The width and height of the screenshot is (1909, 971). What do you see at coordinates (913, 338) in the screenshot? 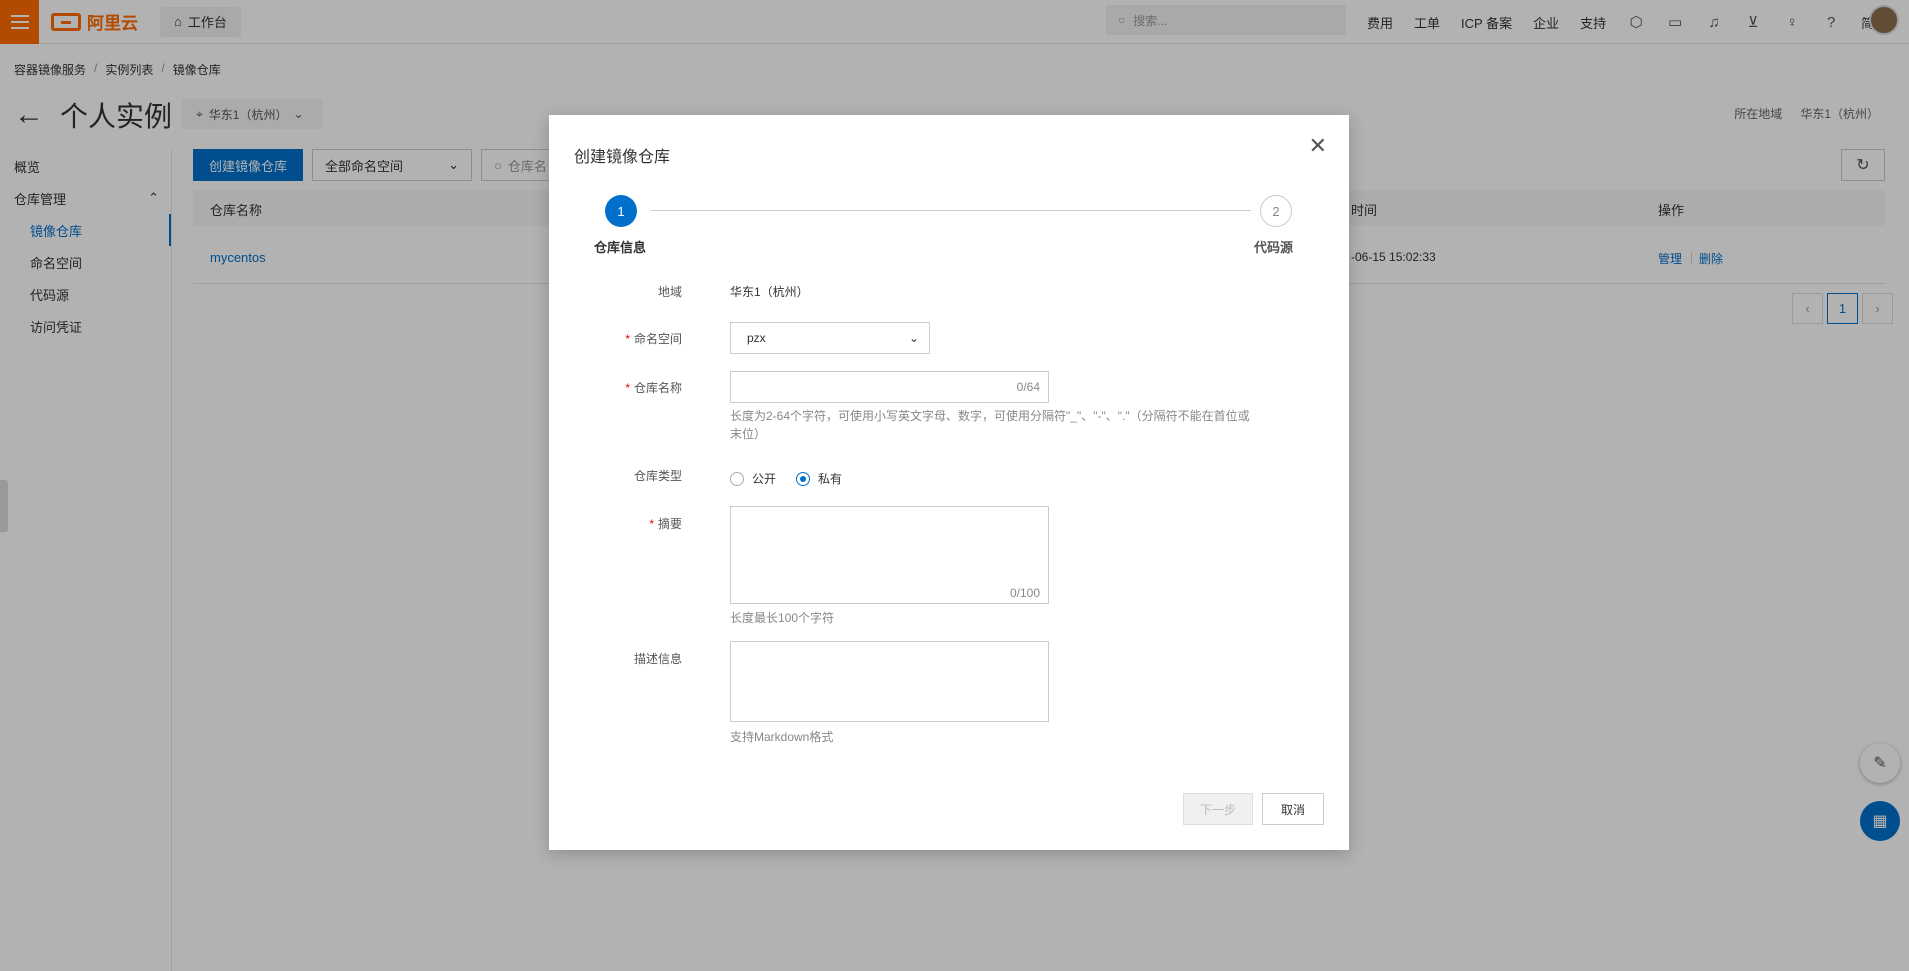
I see `chevron-down-icon: ⌄` at bounding box center [913, 338].